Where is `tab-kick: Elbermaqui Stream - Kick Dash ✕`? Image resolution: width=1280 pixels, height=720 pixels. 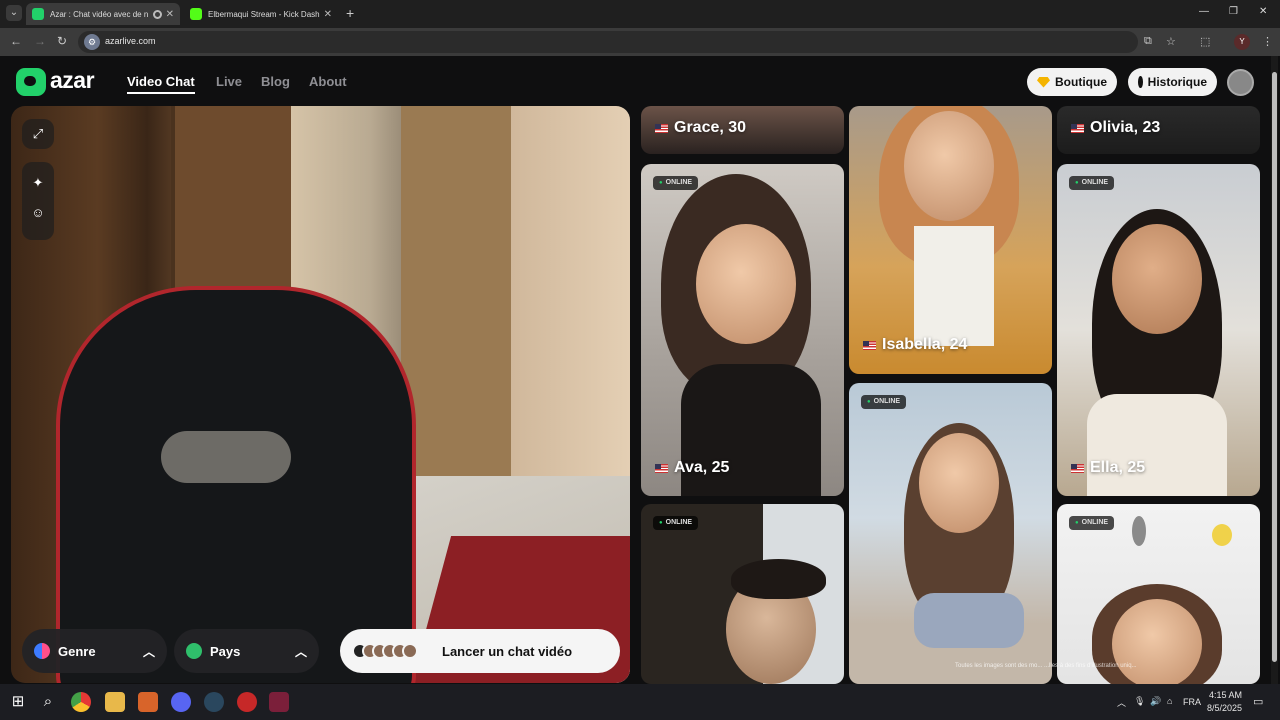 tab-kick: Elbermaqui Stream - Kick Dash ✕ is located at coordinates (261, 14).